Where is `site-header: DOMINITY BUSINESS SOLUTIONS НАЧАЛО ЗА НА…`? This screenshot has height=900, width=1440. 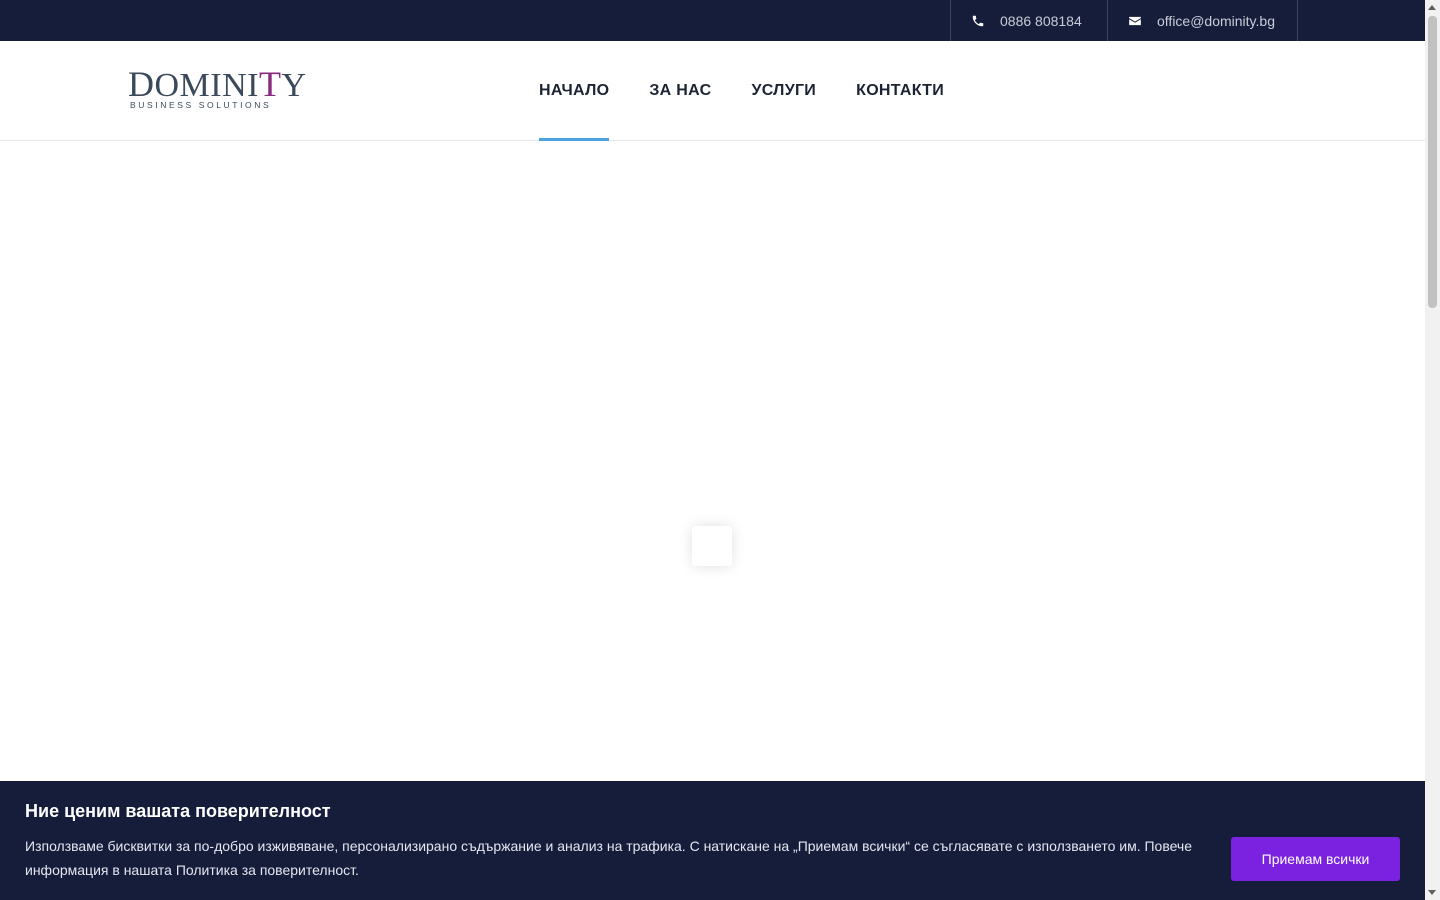 site-header: DOMINITY BUSINESS SOLUTIONS НАЧАЛО ЗА НА… is located at coordinates (712, 91).